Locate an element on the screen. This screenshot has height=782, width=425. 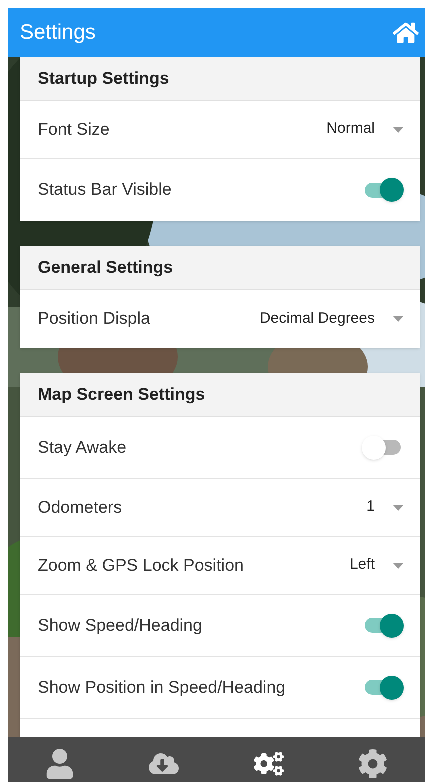
setting-label: Stay Awake is located at coordinates (82, 447).